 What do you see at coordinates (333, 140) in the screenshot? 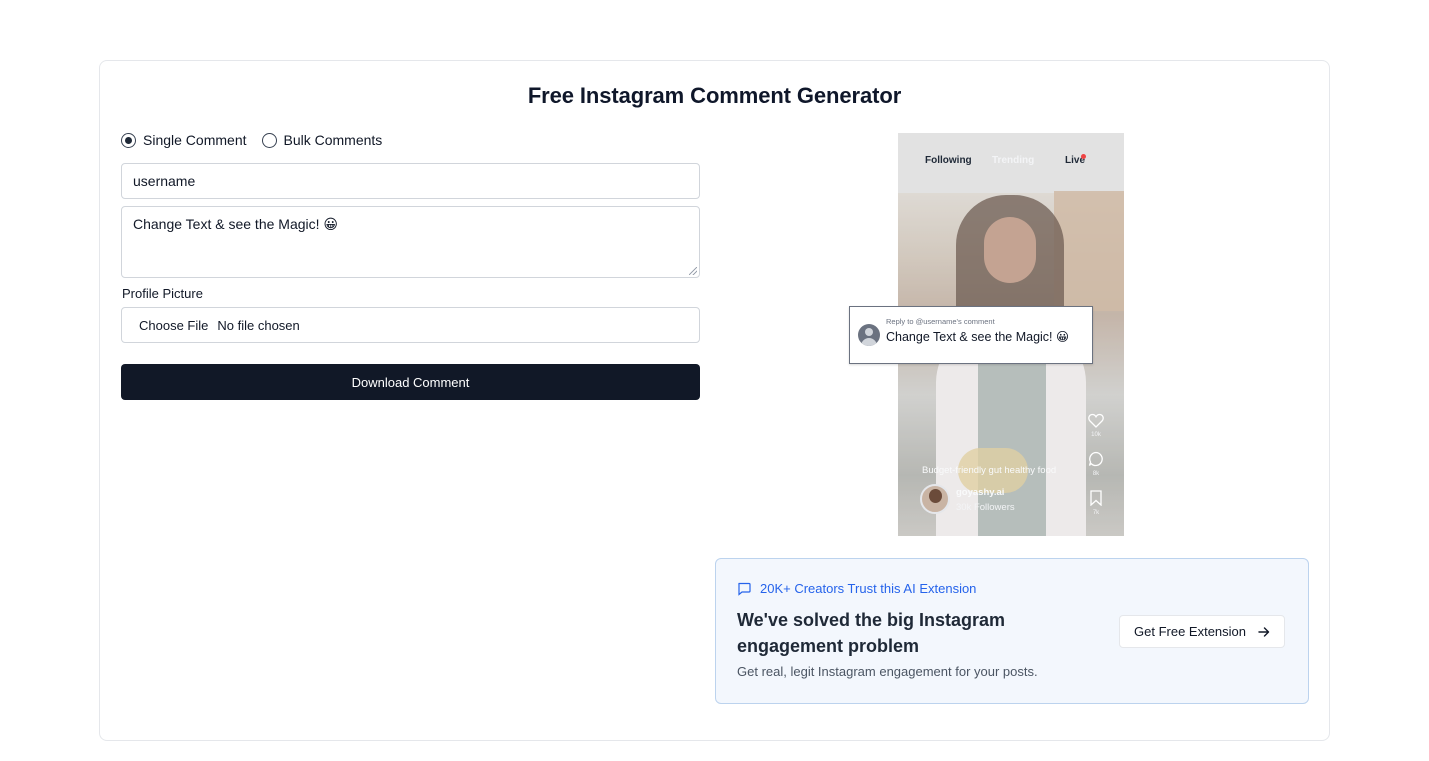
I see `radio-label-bulk: Bulk Comments` at bounding box center [333, 140].